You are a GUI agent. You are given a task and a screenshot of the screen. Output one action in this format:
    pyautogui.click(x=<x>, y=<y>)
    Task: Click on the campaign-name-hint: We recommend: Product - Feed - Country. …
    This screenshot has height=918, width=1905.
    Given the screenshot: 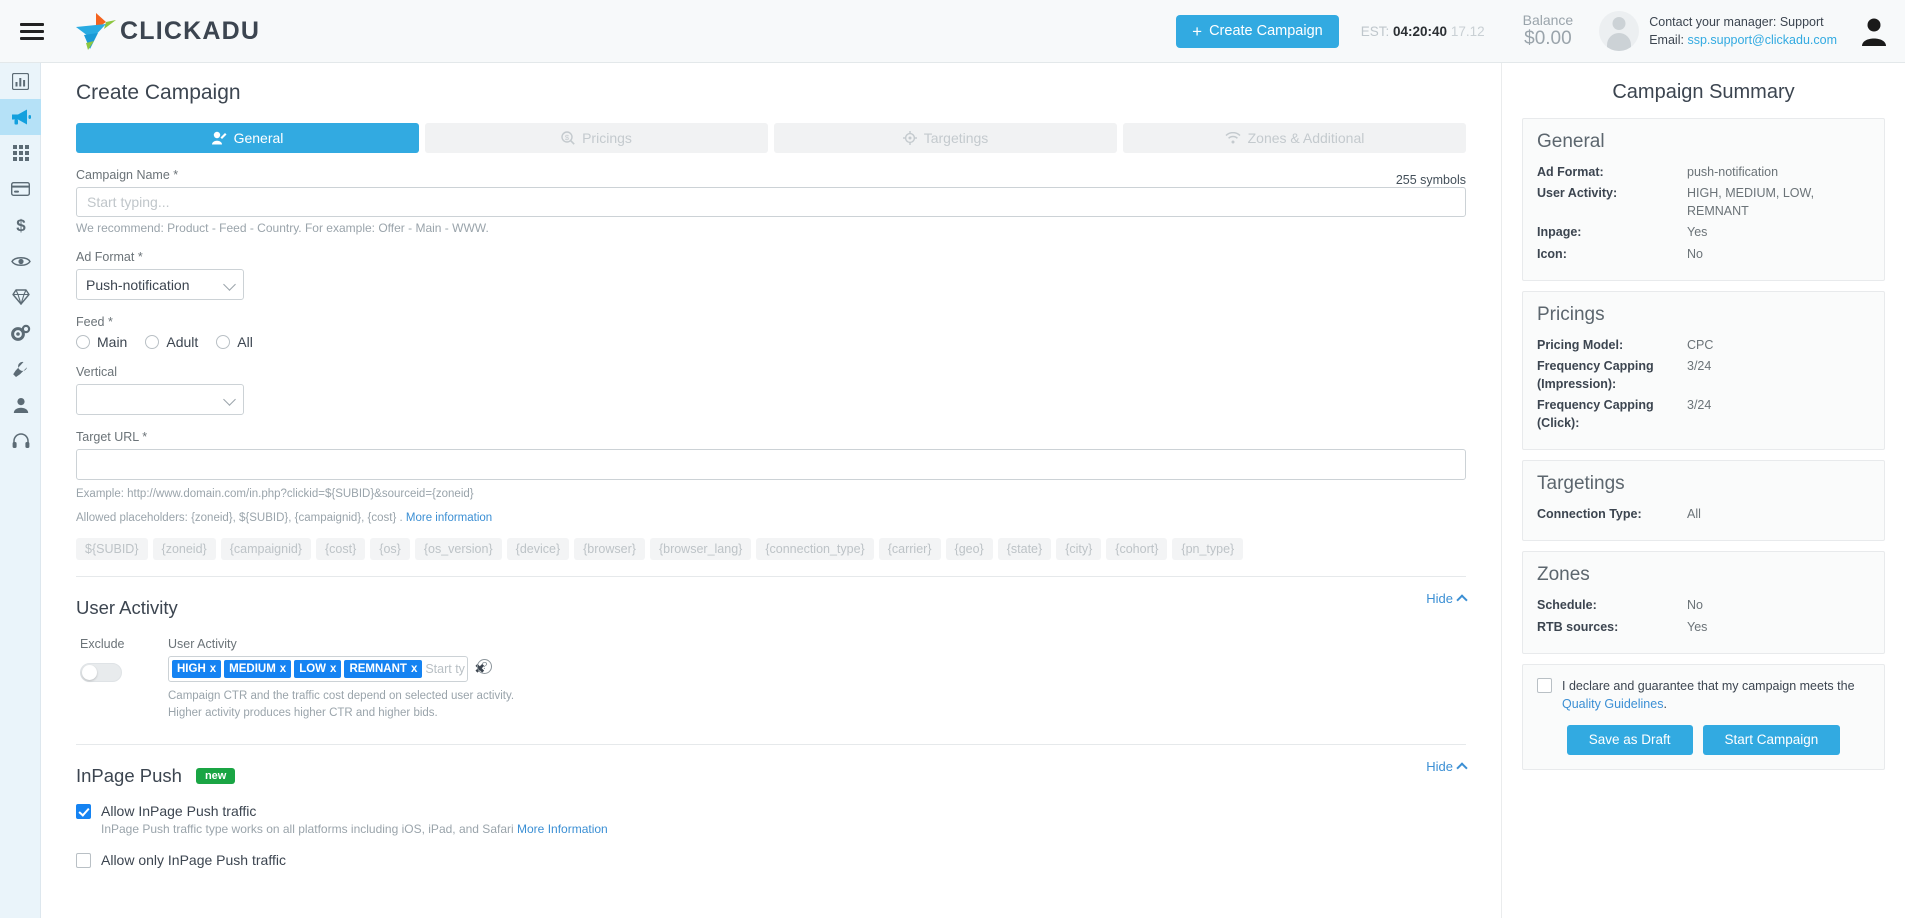 What is the action you would take?
    pyautogui.click(x=282, y=228)
    